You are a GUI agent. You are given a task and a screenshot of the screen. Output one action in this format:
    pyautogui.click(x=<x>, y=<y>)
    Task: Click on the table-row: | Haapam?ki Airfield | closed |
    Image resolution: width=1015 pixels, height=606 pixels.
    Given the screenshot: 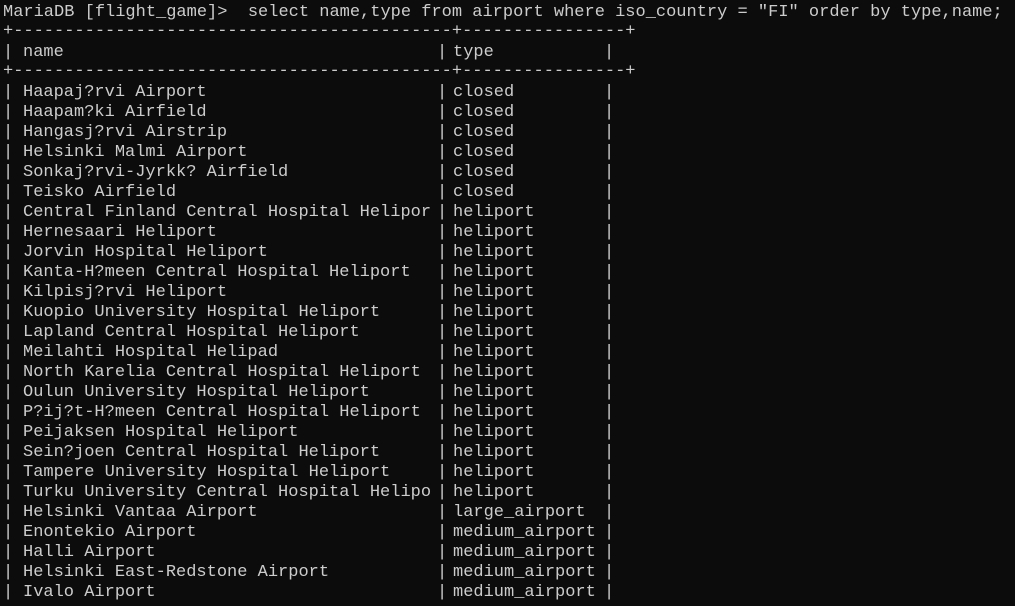 What is the action you would take?
    pyautogui.click(x=309, y=113)
    